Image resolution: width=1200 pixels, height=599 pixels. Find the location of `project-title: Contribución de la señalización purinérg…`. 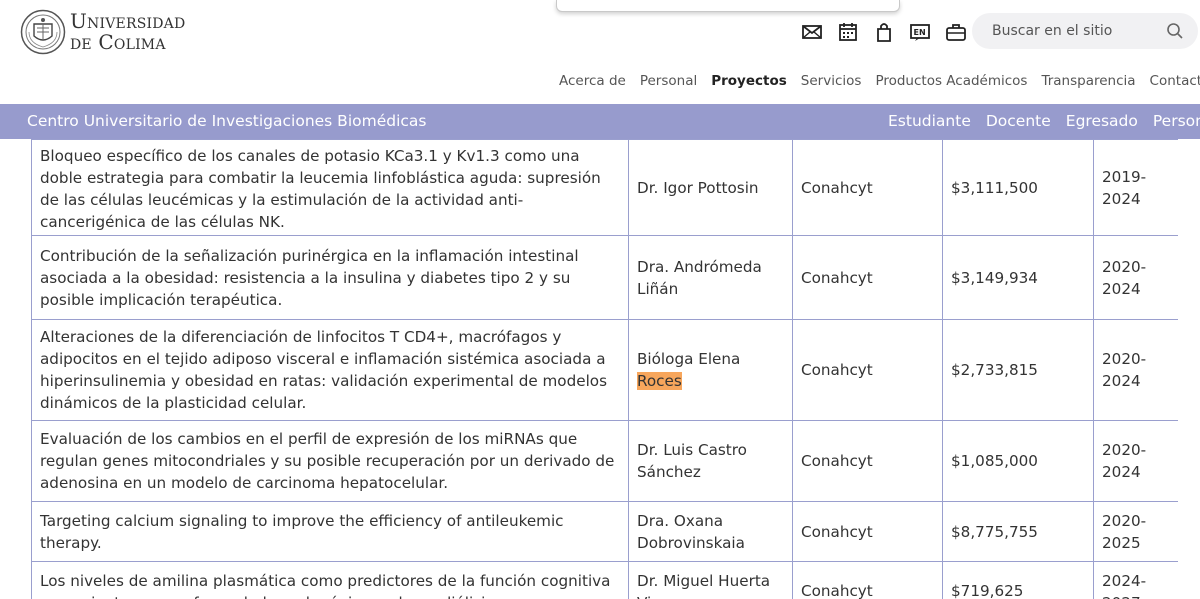

project-title: Contribución de la señalización purinérg… is located at coordinates (309, 277).